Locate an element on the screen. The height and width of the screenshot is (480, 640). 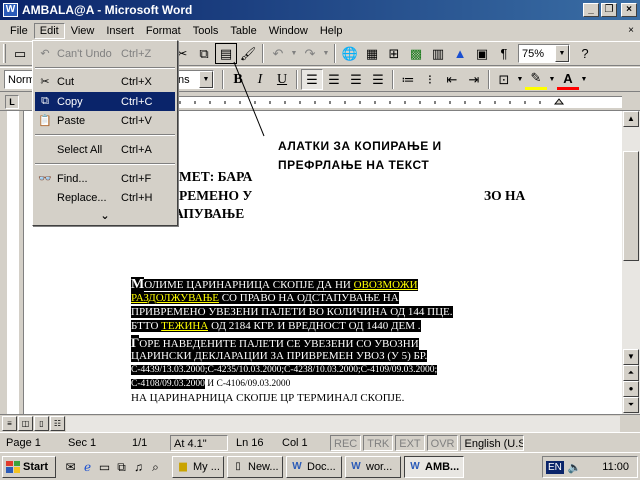
menu-item-find: 👓 Find... Ctrl+F is located at coordinates (105, 178).